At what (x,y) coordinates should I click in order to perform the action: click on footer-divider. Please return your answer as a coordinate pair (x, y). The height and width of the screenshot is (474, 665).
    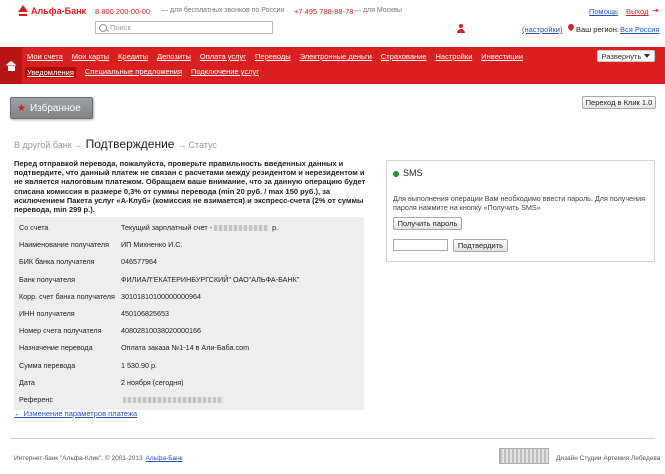
    Looking at the image, I should click on (332, 438).